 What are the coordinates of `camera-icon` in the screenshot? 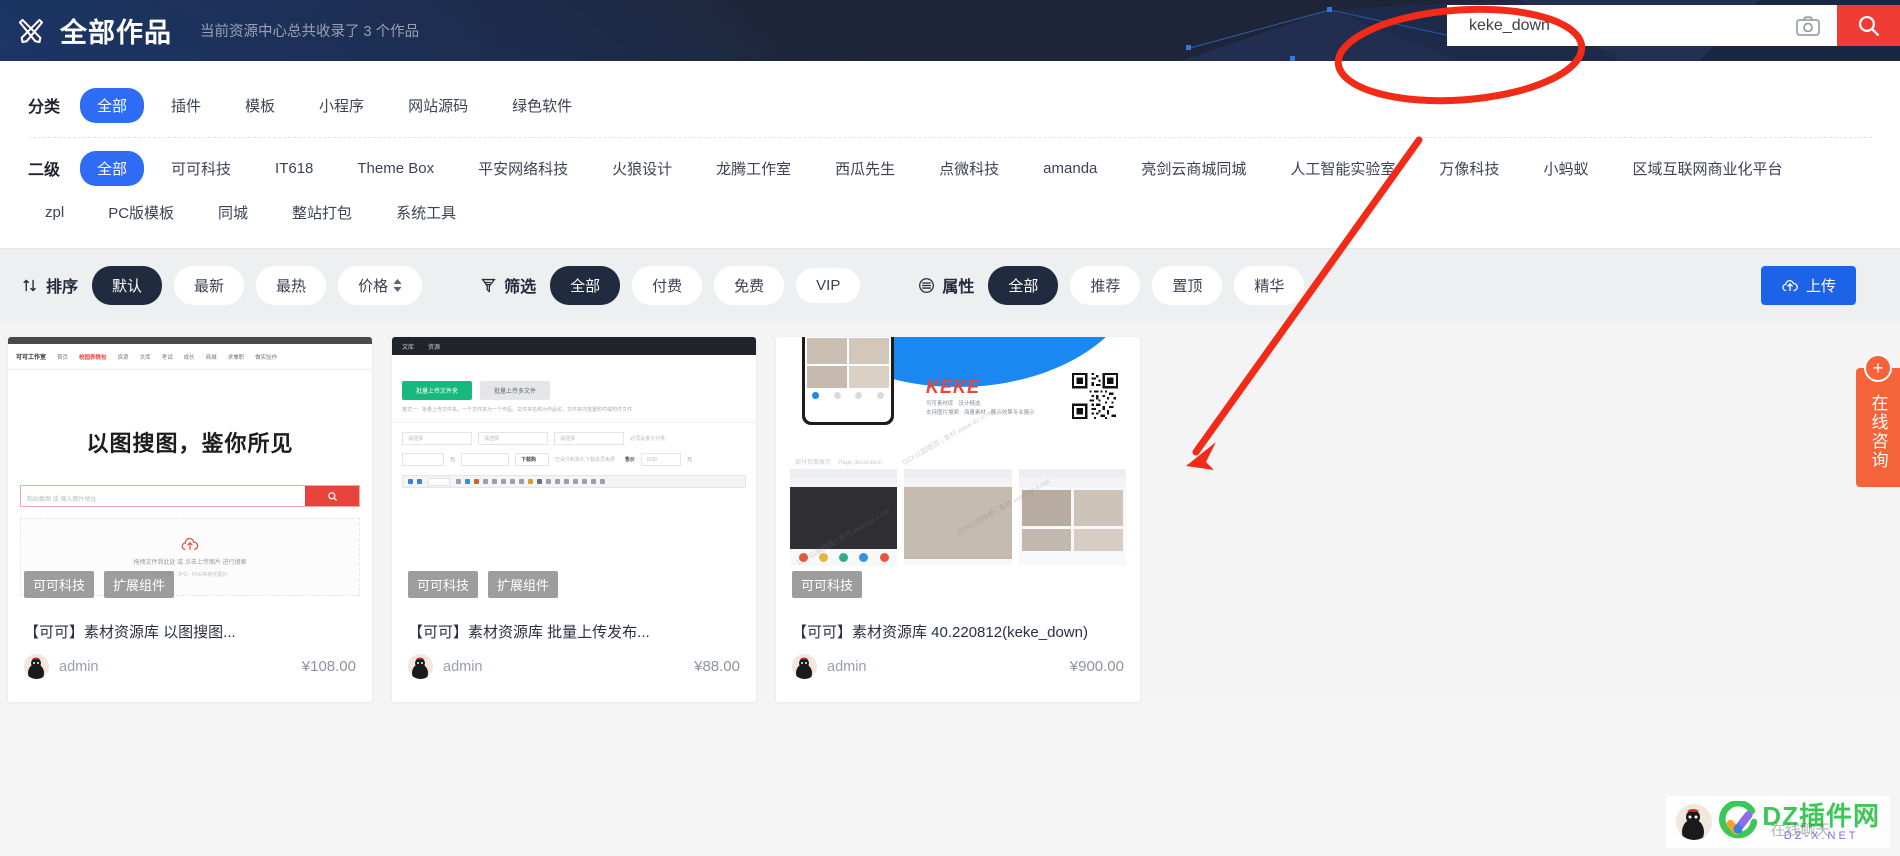 It's located at (1808, 25).